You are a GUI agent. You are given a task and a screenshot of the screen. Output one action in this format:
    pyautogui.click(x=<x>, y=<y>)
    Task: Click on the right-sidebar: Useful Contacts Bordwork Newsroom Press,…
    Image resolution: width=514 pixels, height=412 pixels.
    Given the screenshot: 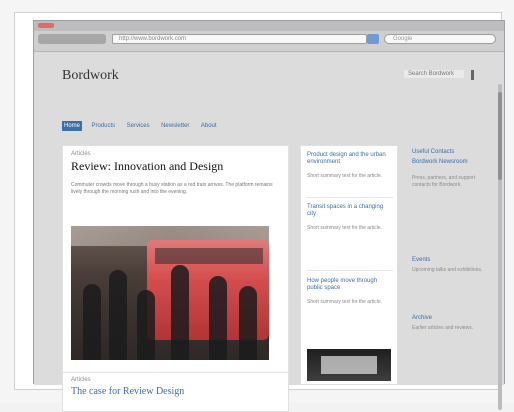 What is the action you would take?
    pyautogui.click(x=450, y=265)
    